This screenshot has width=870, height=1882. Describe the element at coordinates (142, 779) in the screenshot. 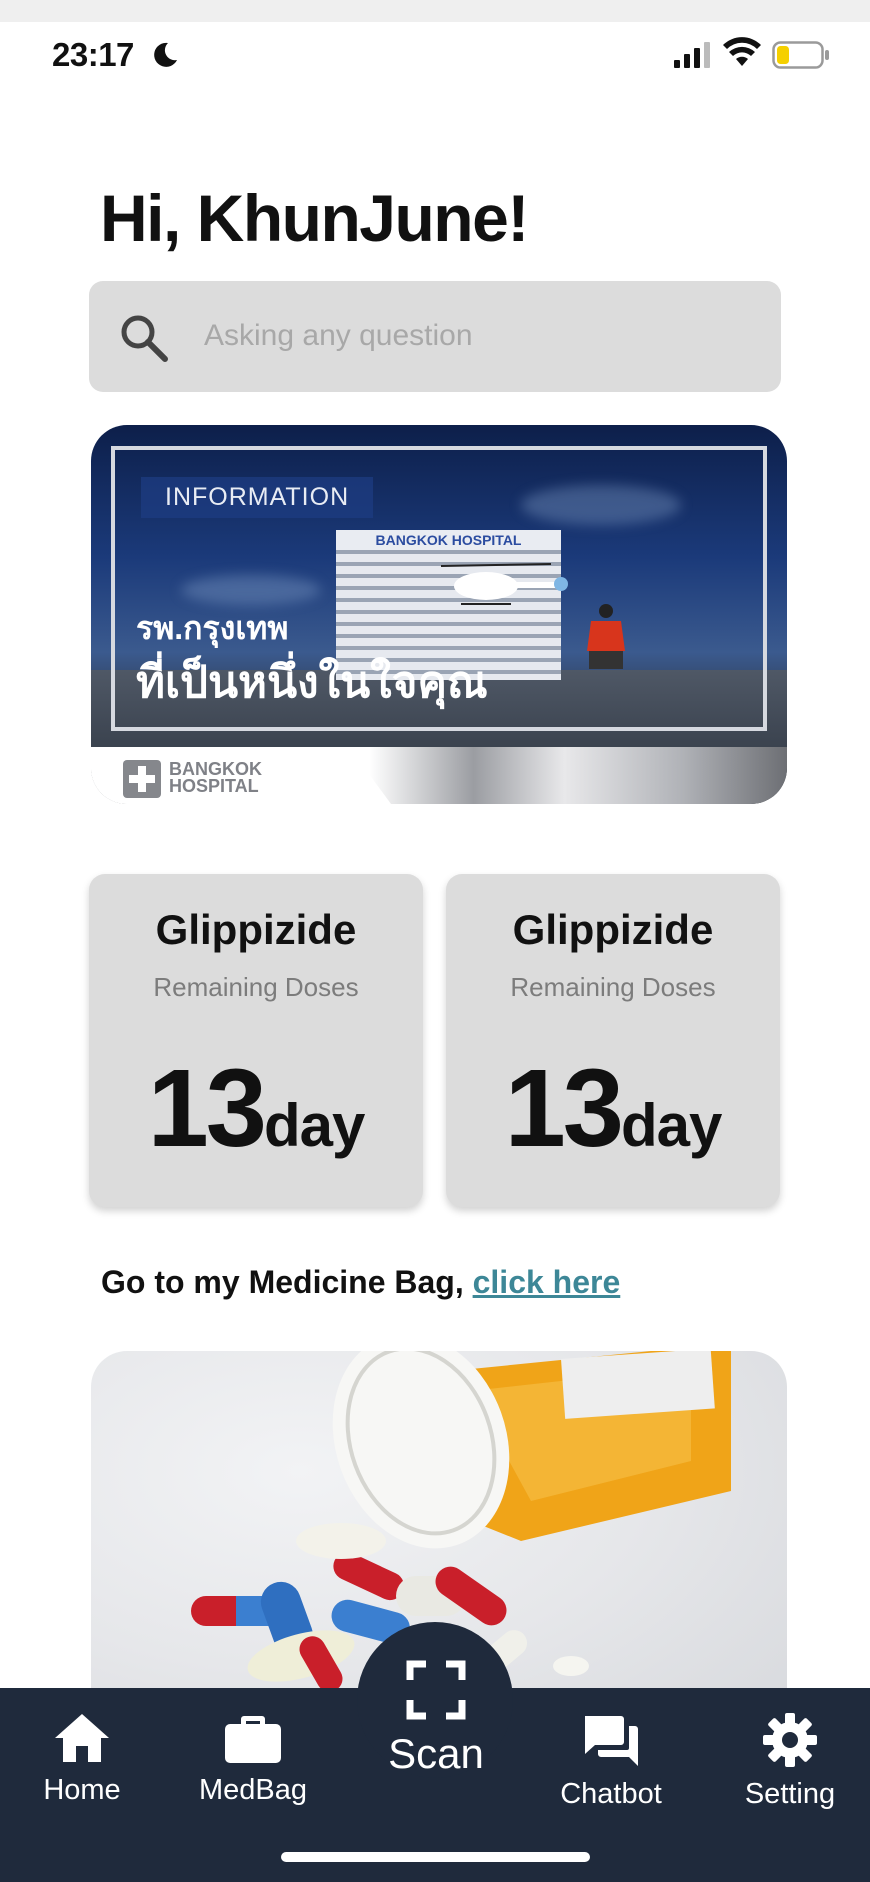

I see `bangkok-hospital-logo-icon` at that location.